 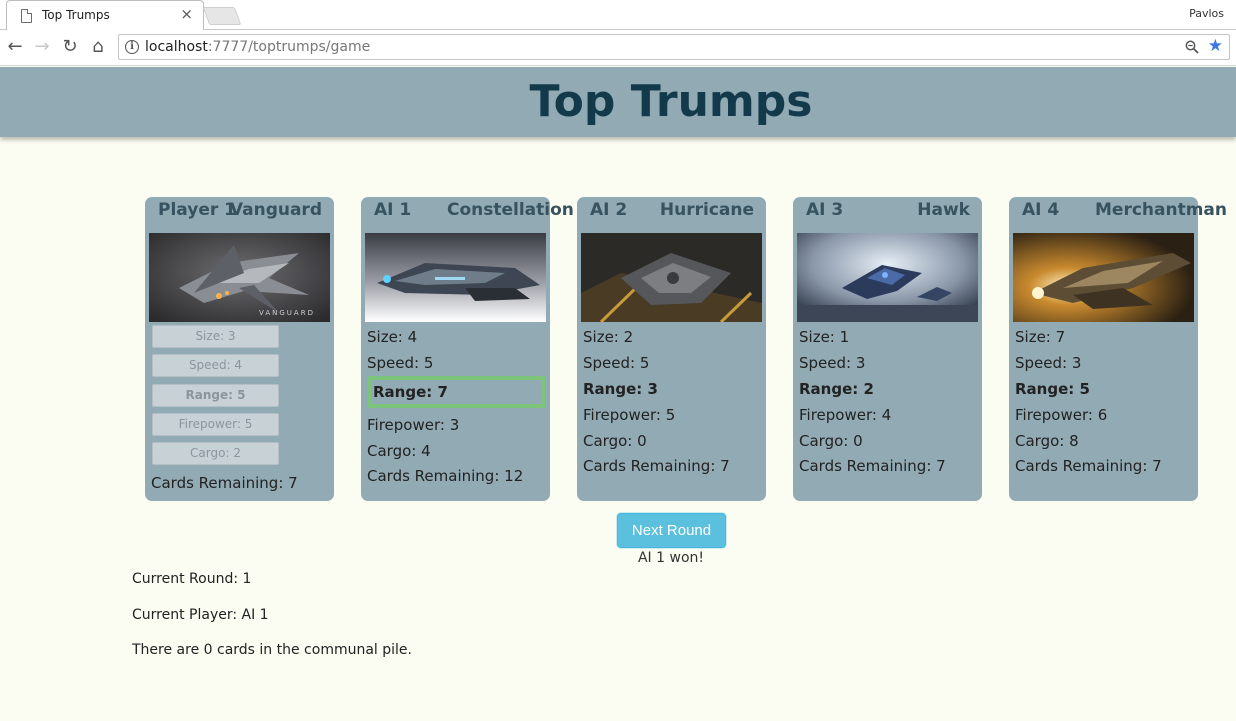 What do you see at coordinates (836, 389) in the screenshot?
I see `stat-range: Range: 2` at bounding box center [836, 389].